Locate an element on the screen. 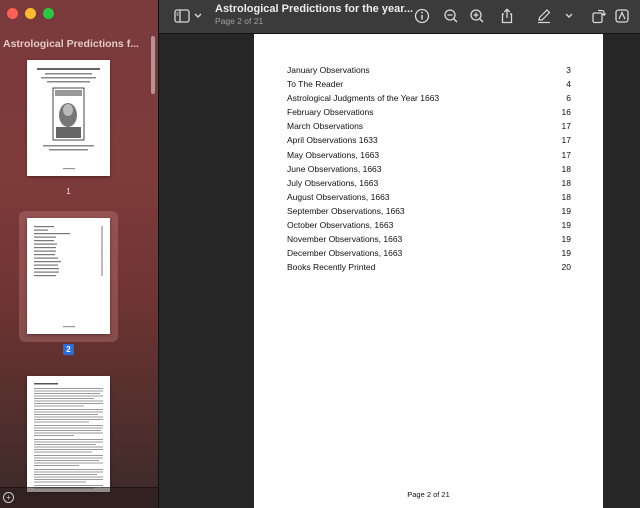  toc-entry: October Observations, 1663 19 is located at coordinates (429, 225).